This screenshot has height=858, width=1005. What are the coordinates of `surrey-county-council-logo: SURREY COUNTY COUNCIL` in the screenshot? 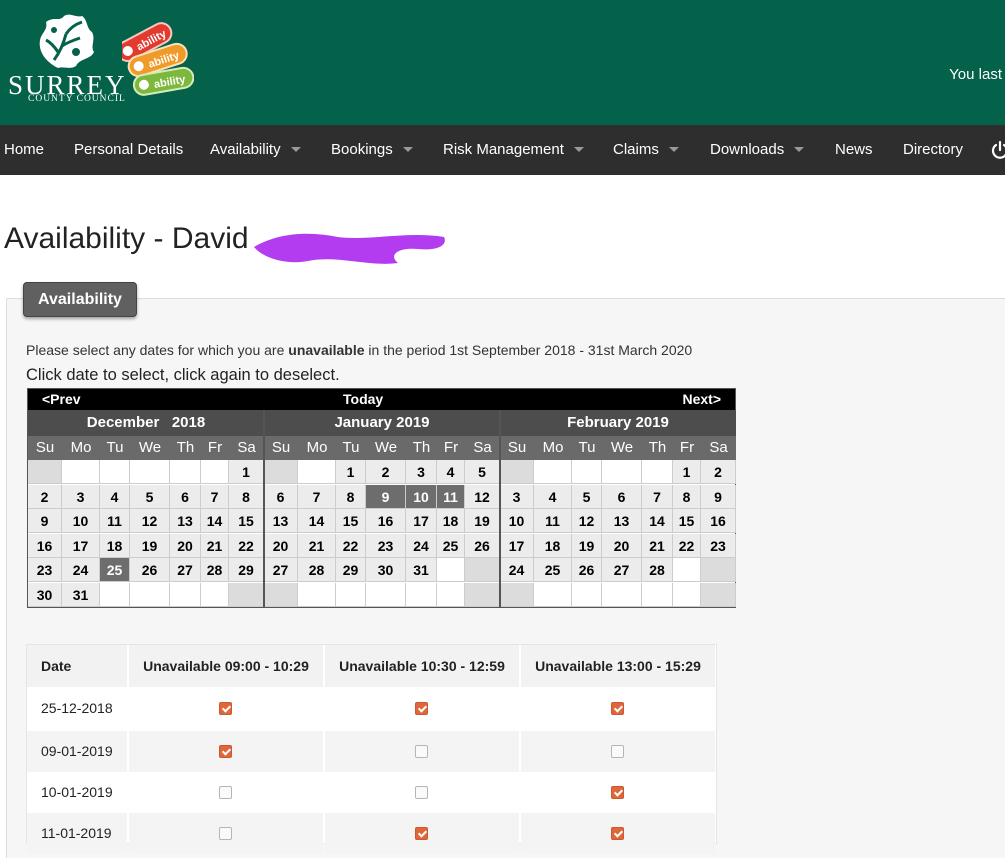 It's located at (66, 59).